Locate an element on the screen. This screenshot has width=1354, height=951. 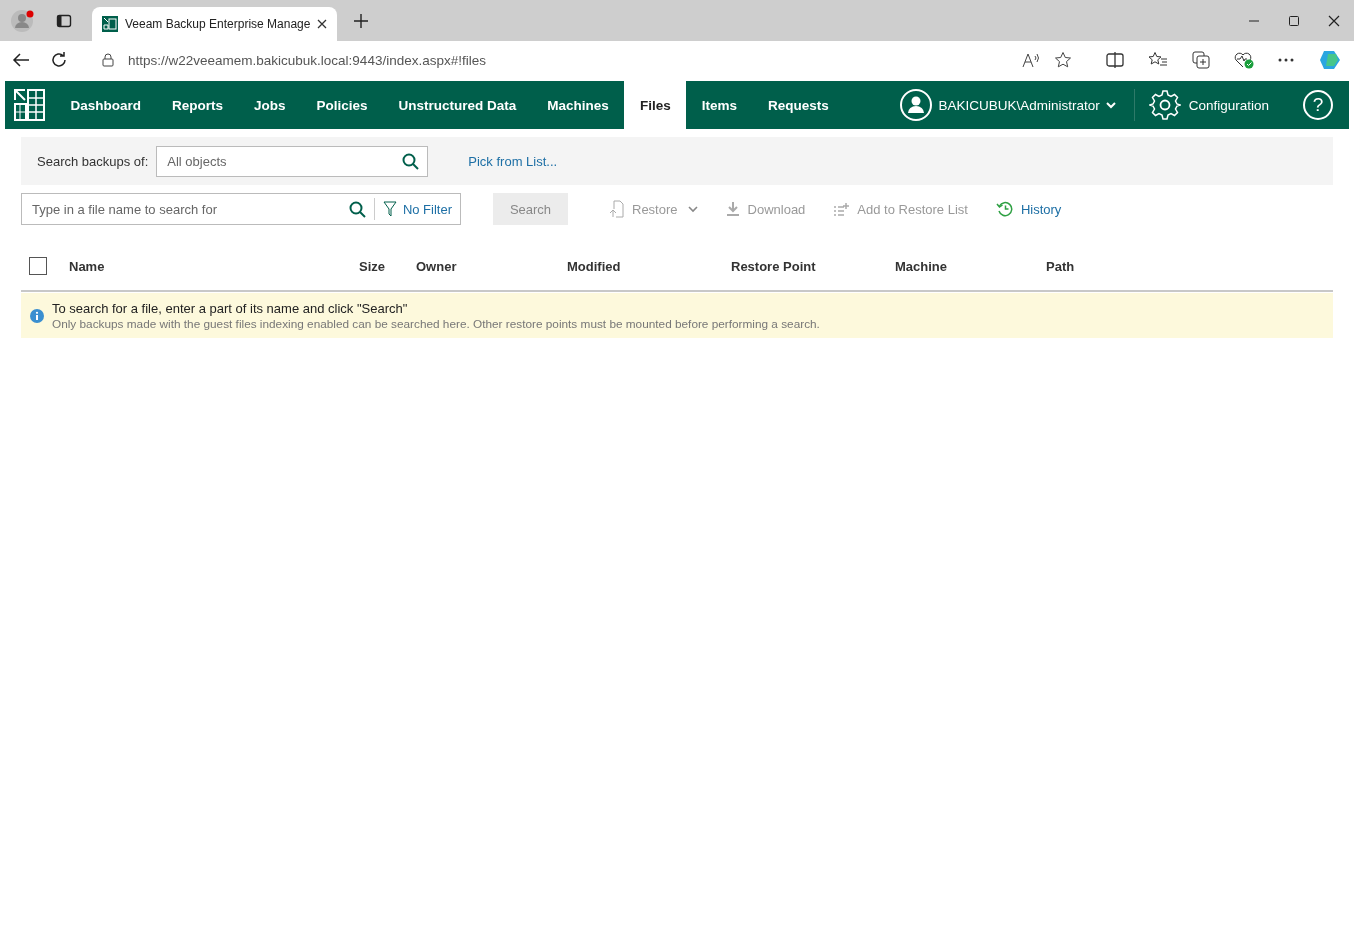
column-header: Modified is located at coordinates (649, 266).